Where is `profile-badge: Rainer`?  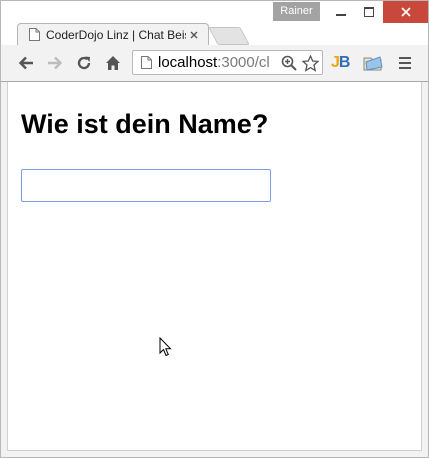 profile-badge: Rainer is located at coordinates (296, 11).